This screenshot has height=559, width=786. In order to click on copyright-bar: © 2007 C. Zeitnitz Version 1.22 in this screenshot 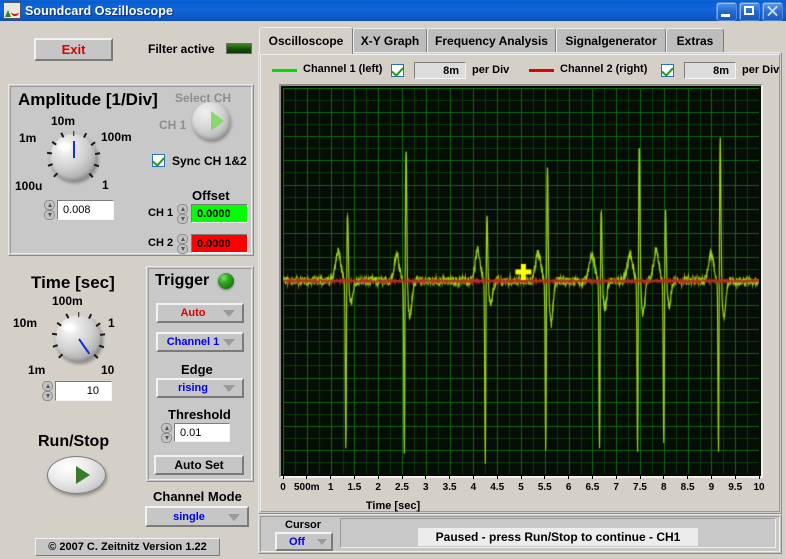, I will do `click(127, 547)`.